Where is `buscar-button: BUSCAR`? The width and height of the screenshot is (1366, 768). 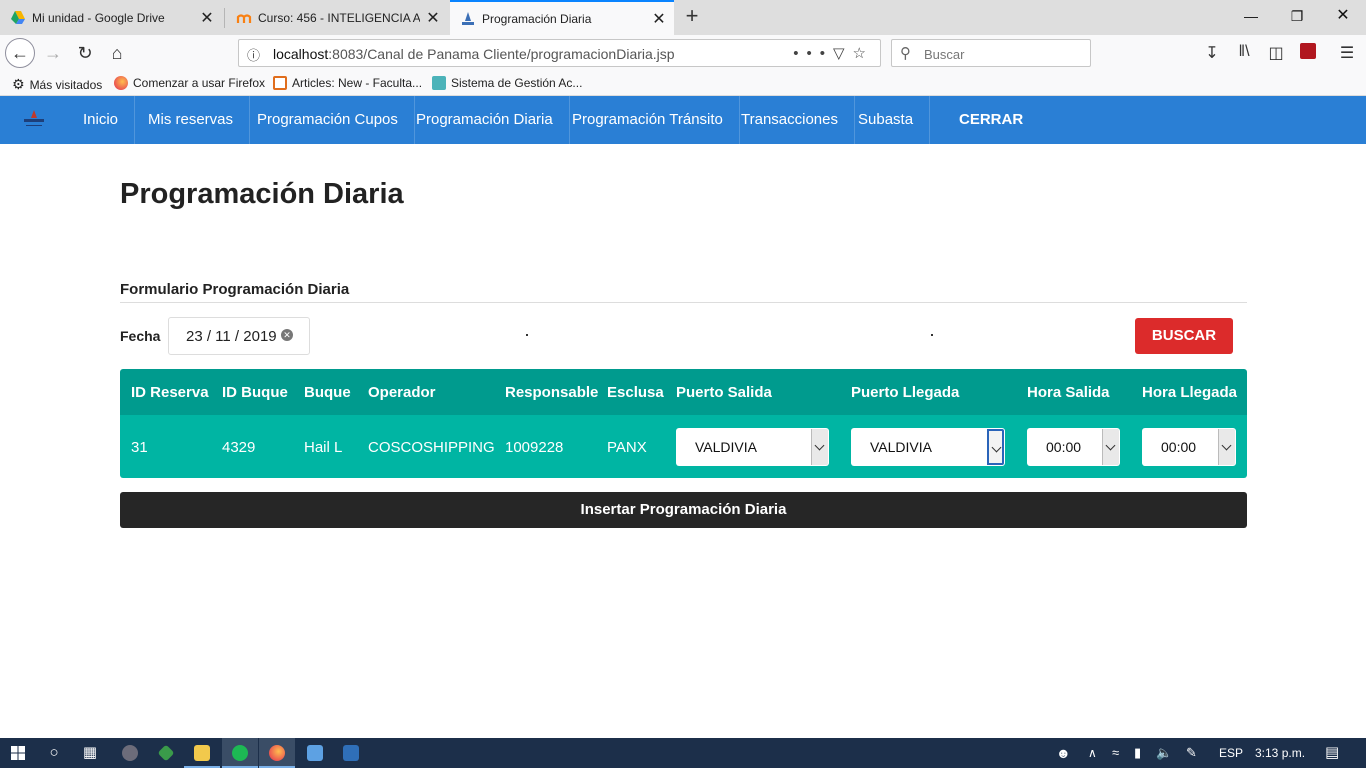 buscar-button: BUSCAR is located at coordinates (1184, 336).